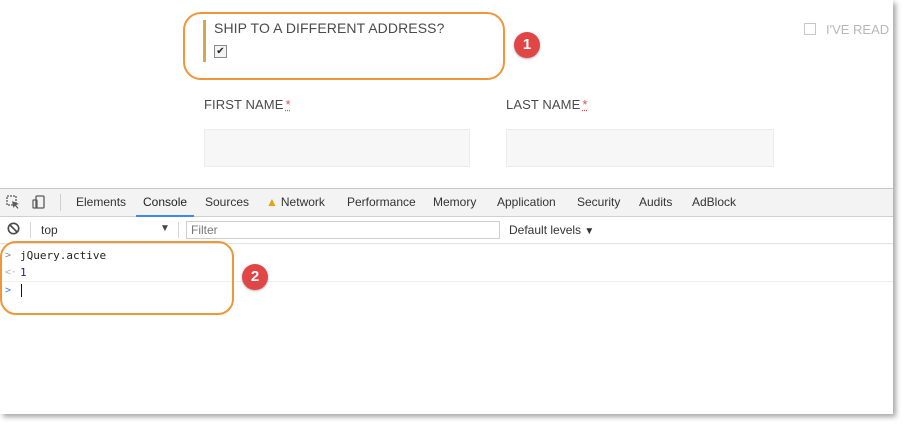  Describe the element at coordinates (60, 202) in the screenshot. I see `tab-bar-separator` at that location.